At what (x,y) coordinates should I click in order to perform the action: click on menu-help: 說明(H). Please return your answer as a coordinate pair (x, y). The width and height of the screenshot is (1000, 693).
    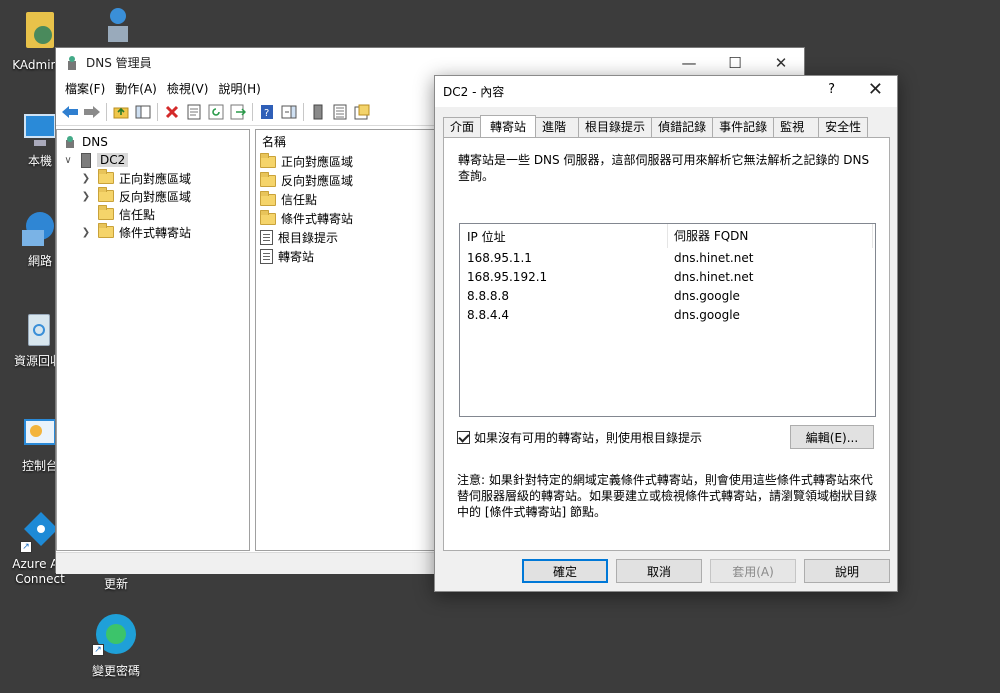
    Looking at the image, I should click on (239, 88).